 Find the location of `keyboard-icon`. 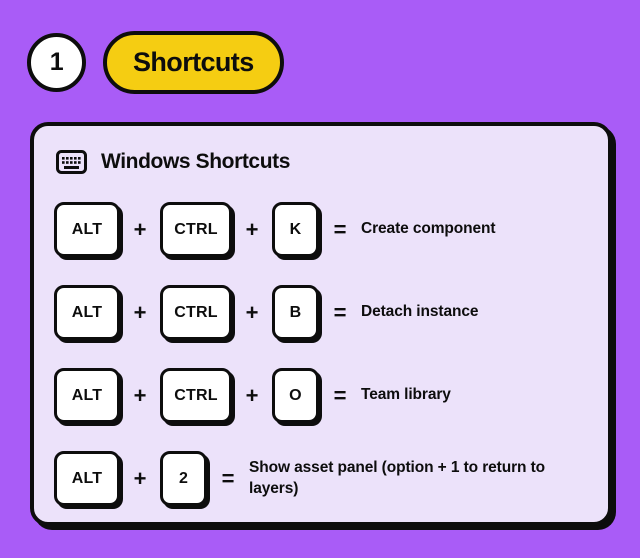

keyboard-icon is located at coordinates (71, 162).